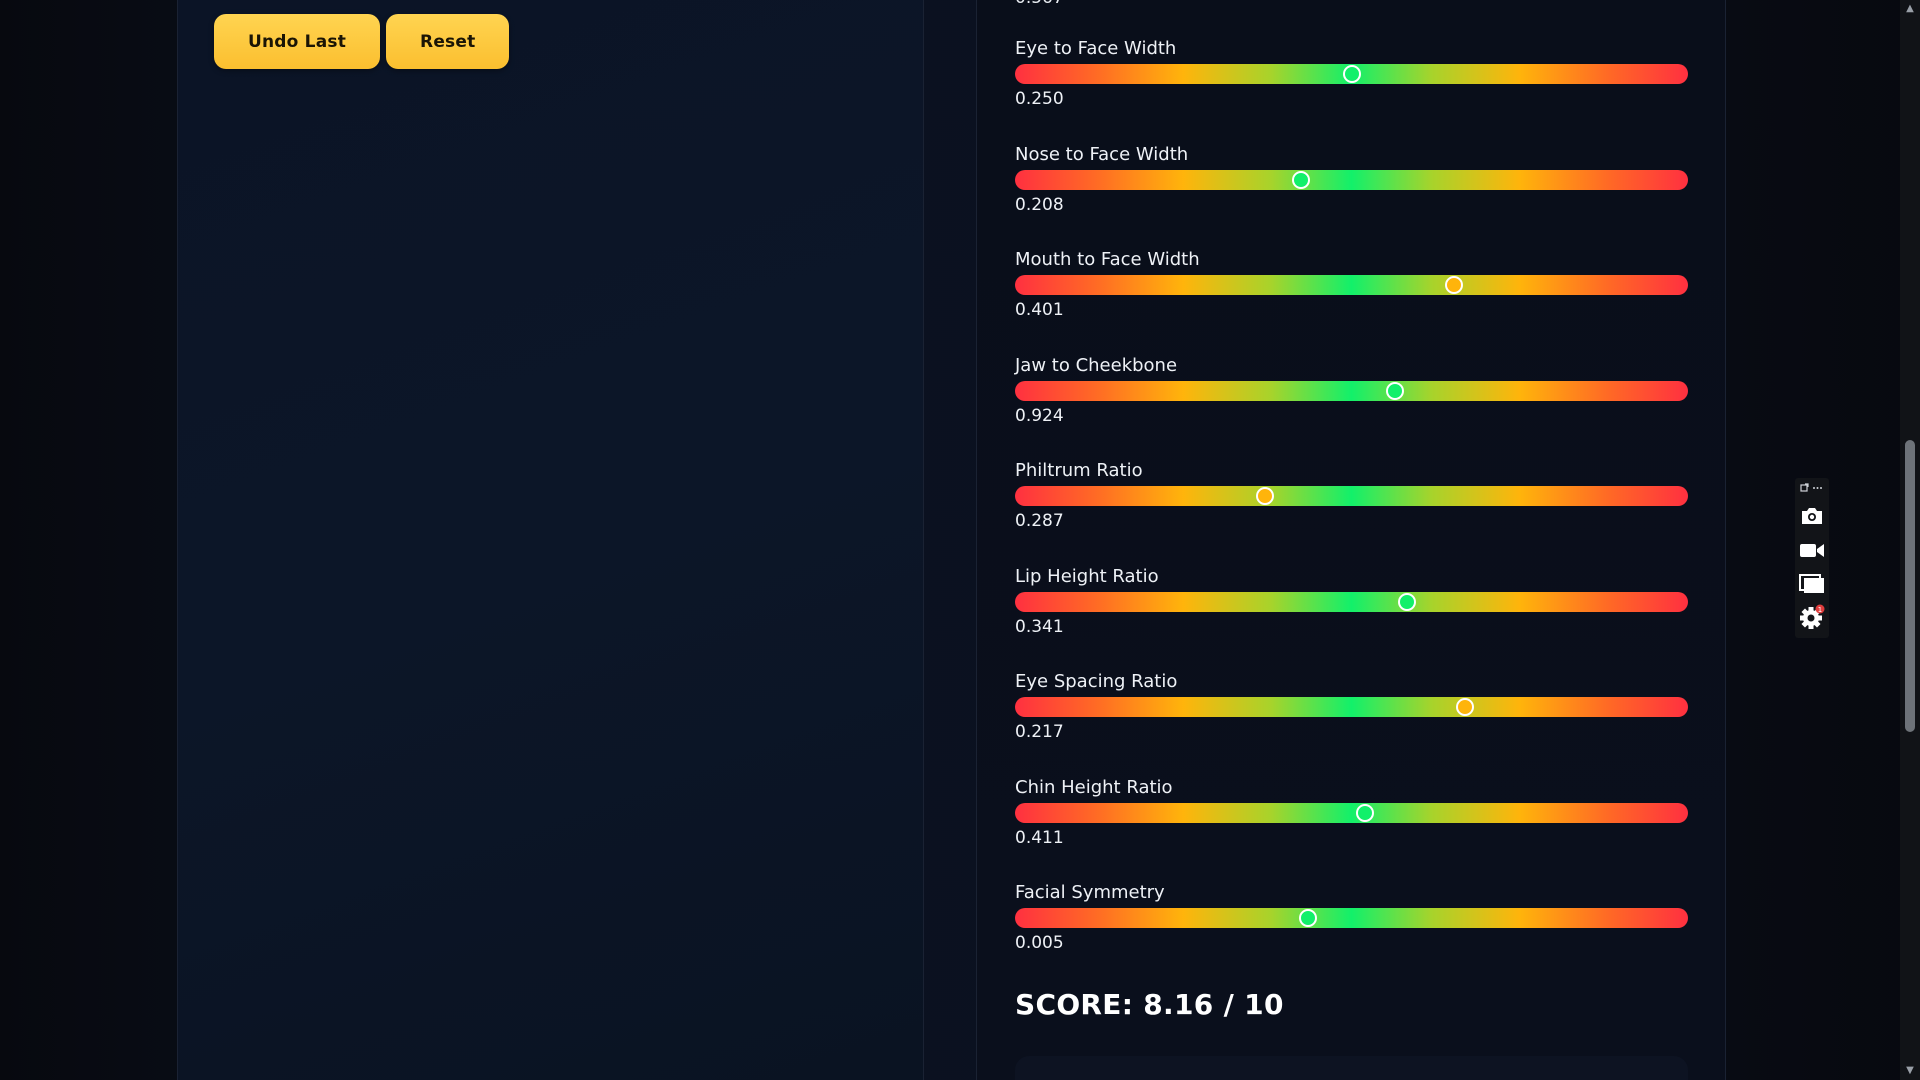  What do you see at coordinates (1910, 1070) in the screenshot?
I see `scroll-down-arrow-icon: ▼` at bounding box center [1910, 1070].